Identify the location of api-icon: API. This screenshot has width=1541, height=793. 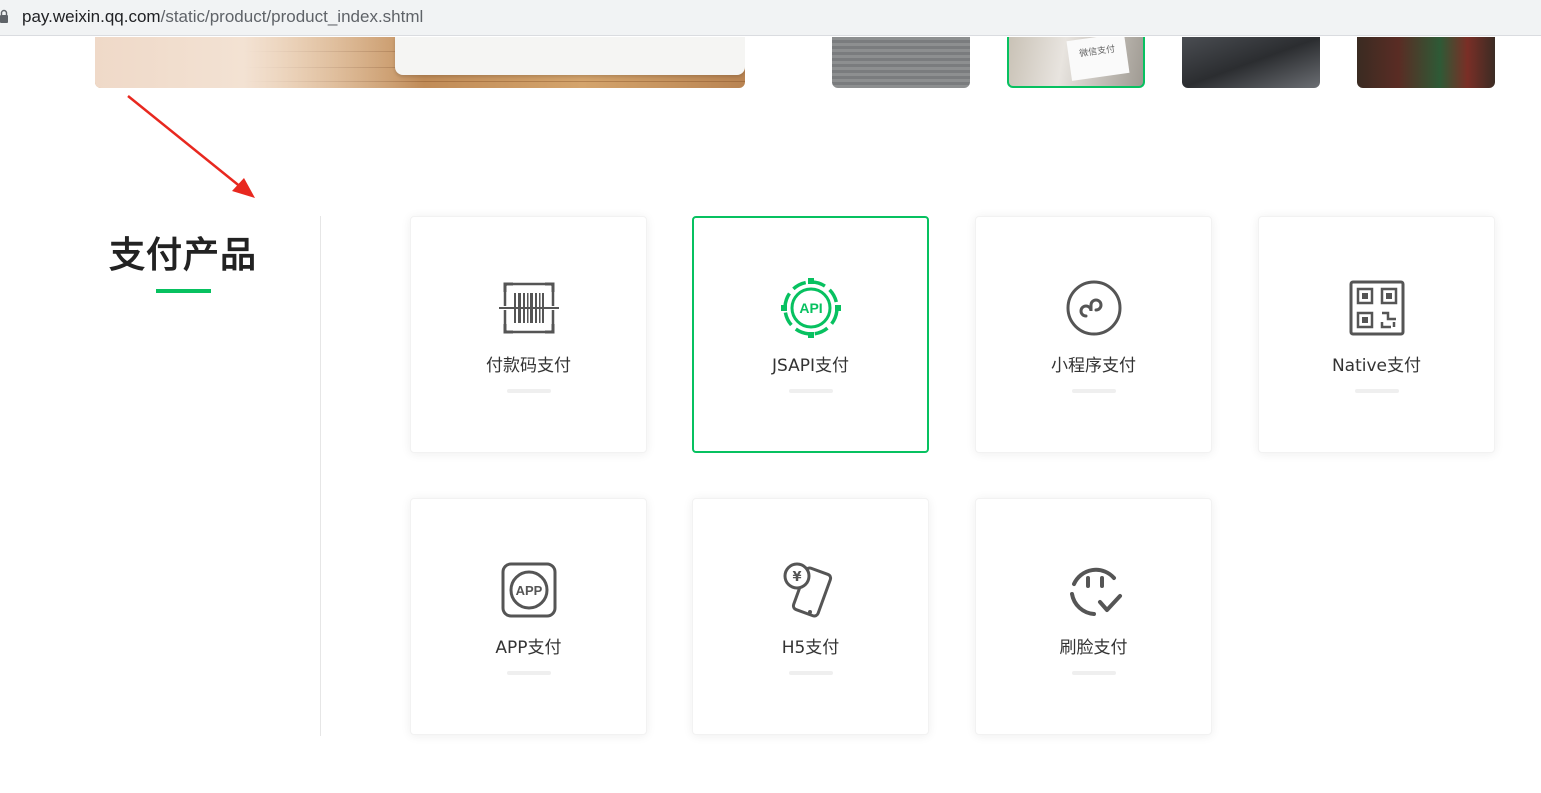
(810, 308).